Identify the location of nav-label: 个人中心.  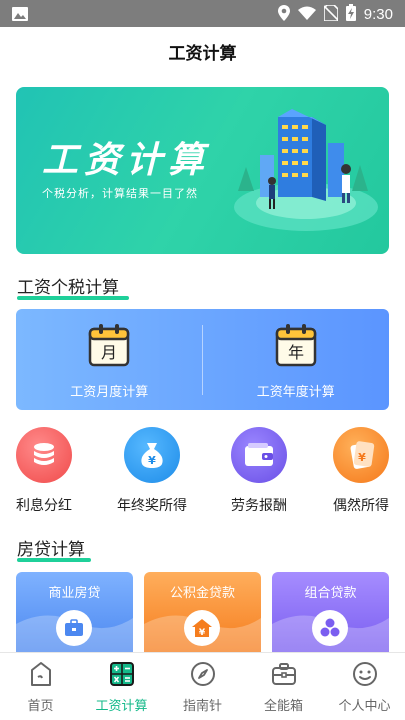
(364, 706).